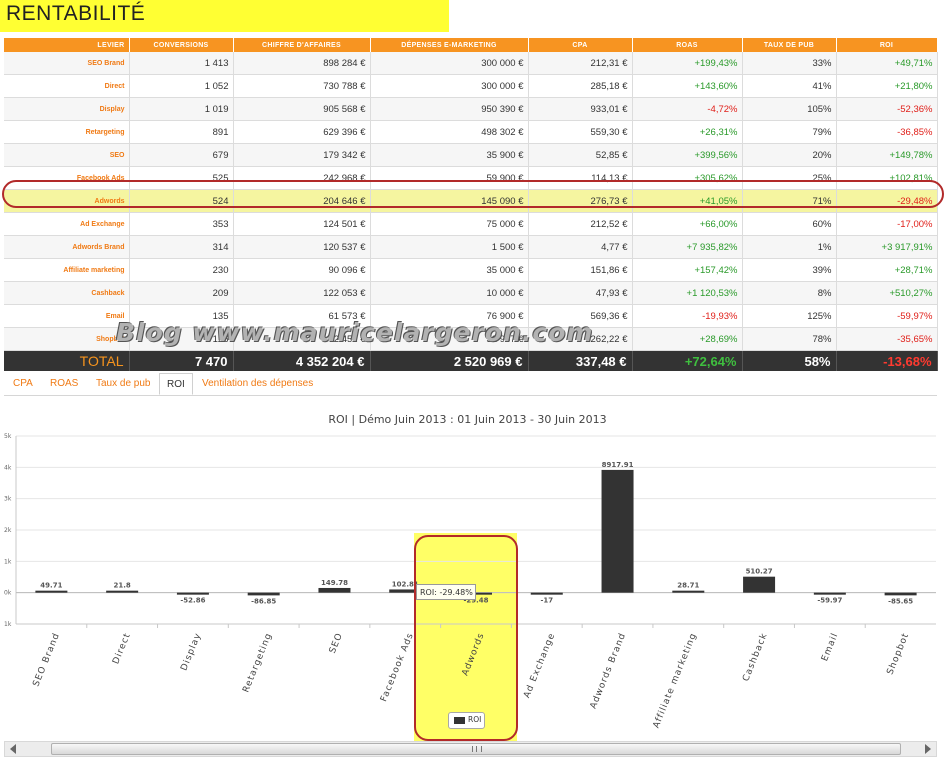 This screenshot has height=760, width=948. What do you see at coordinates (789, 109) in the screenshot?
I see `cell-taux: 105%` at bounding box center [789, 109].